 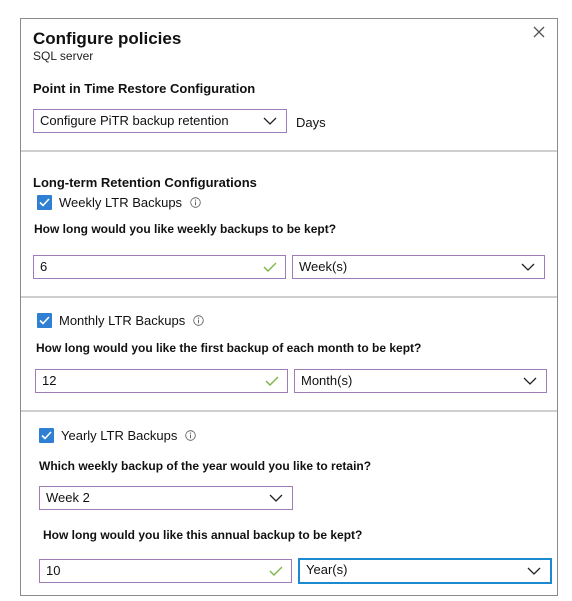 I want to click on yearly-ltr-checkbox-row: Yearly LTR Backups, so click(x=118, y=435).